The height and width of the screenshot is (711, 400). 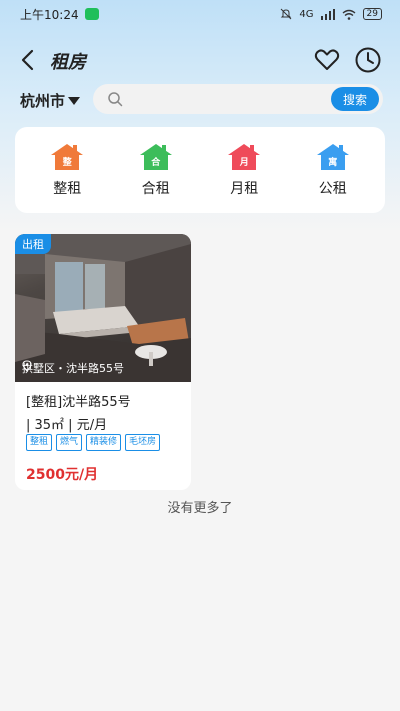 What do you see at coordinates (74, 100) in the screenshot?
I see `caret-down-icon` at bounding box center [74, 100].